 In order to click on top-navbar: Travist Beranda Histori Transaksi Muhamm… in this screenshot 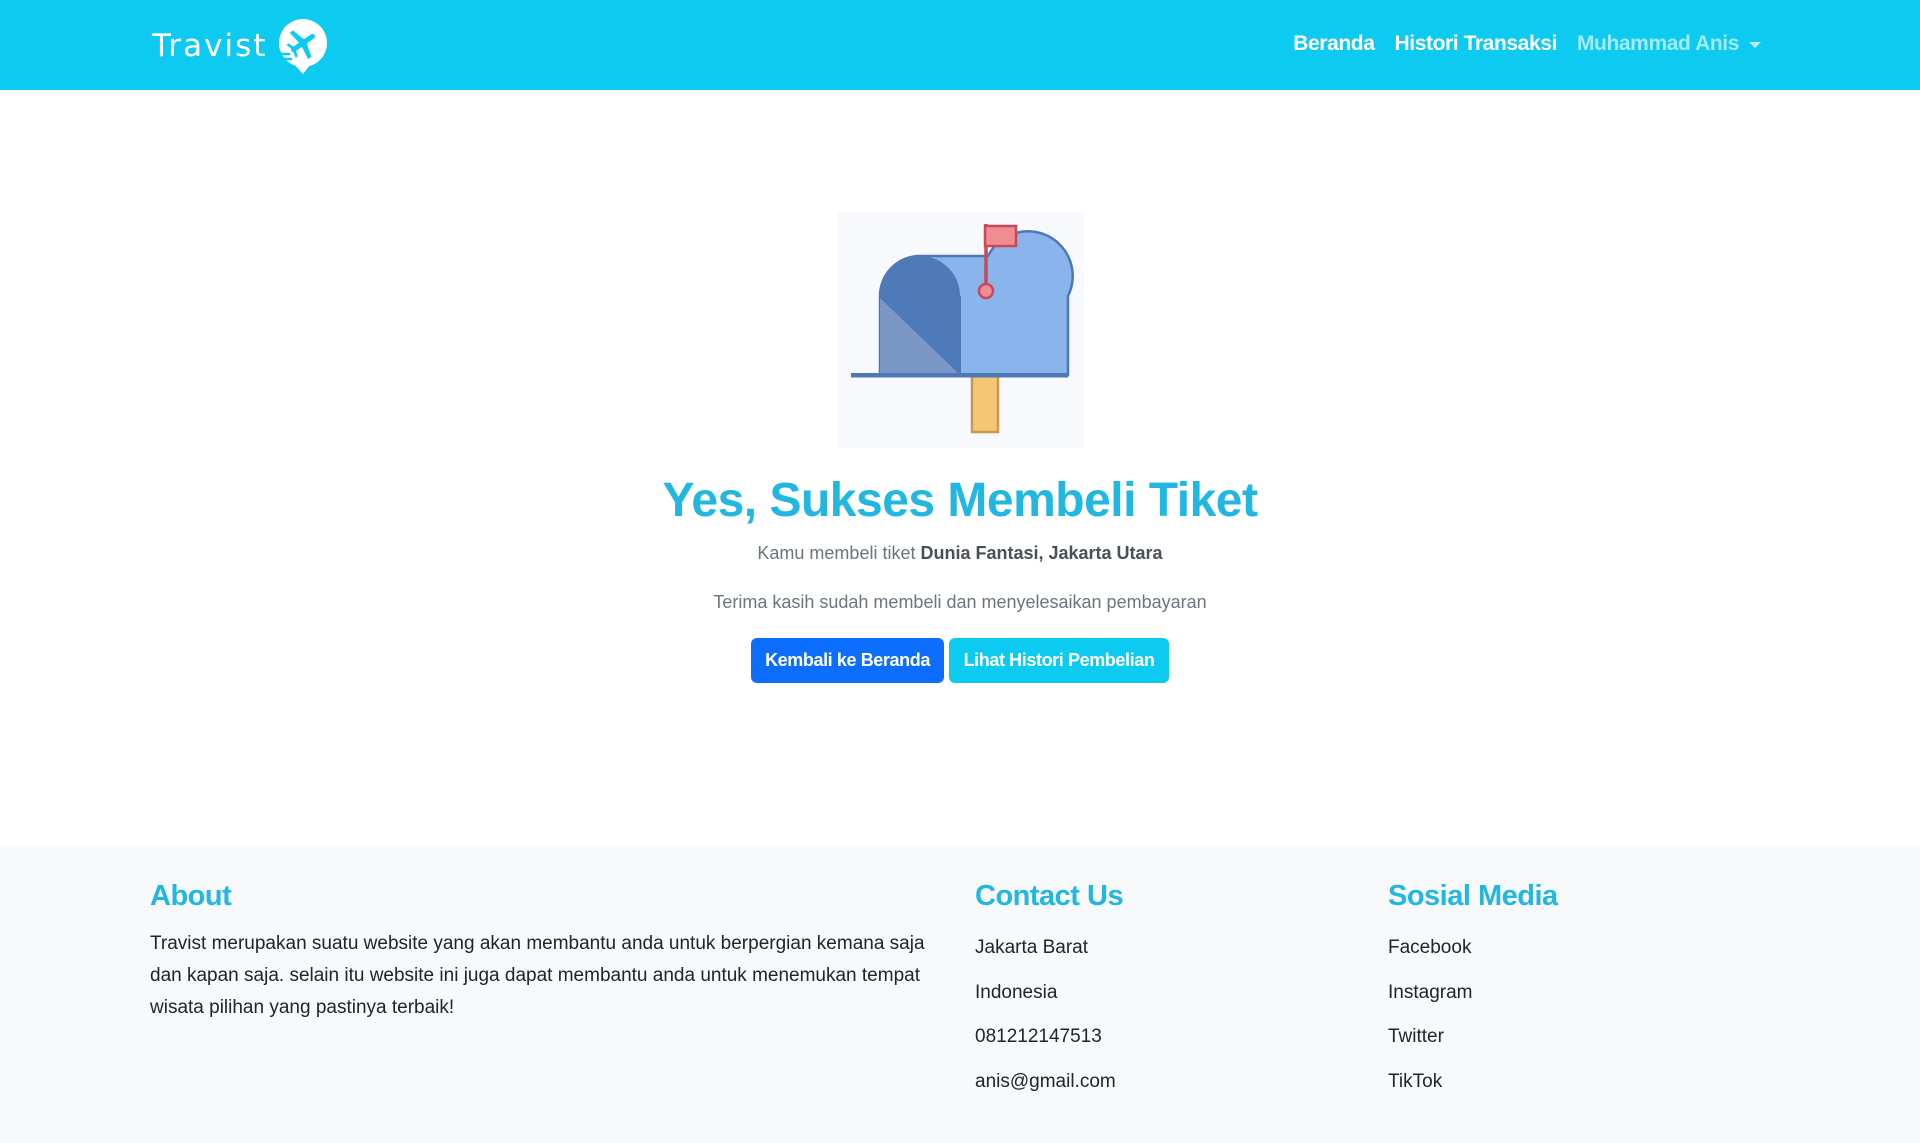, I will do `click(960, 45)`.